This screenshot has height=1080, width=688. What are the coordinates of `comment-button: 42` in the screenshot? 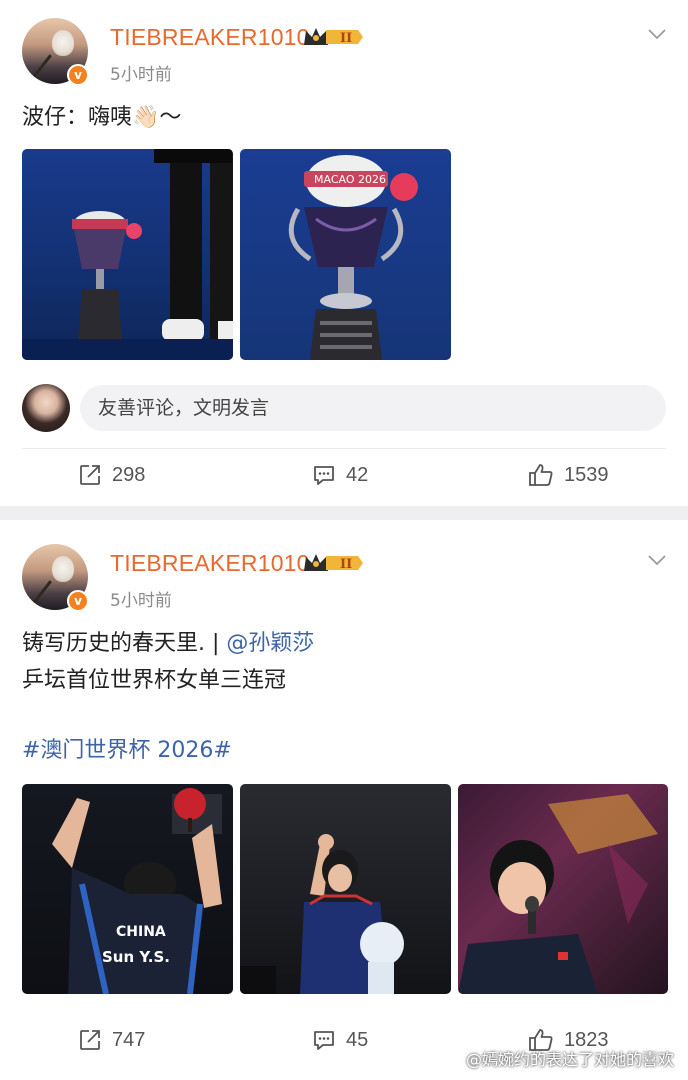 It's located at (340, 475).